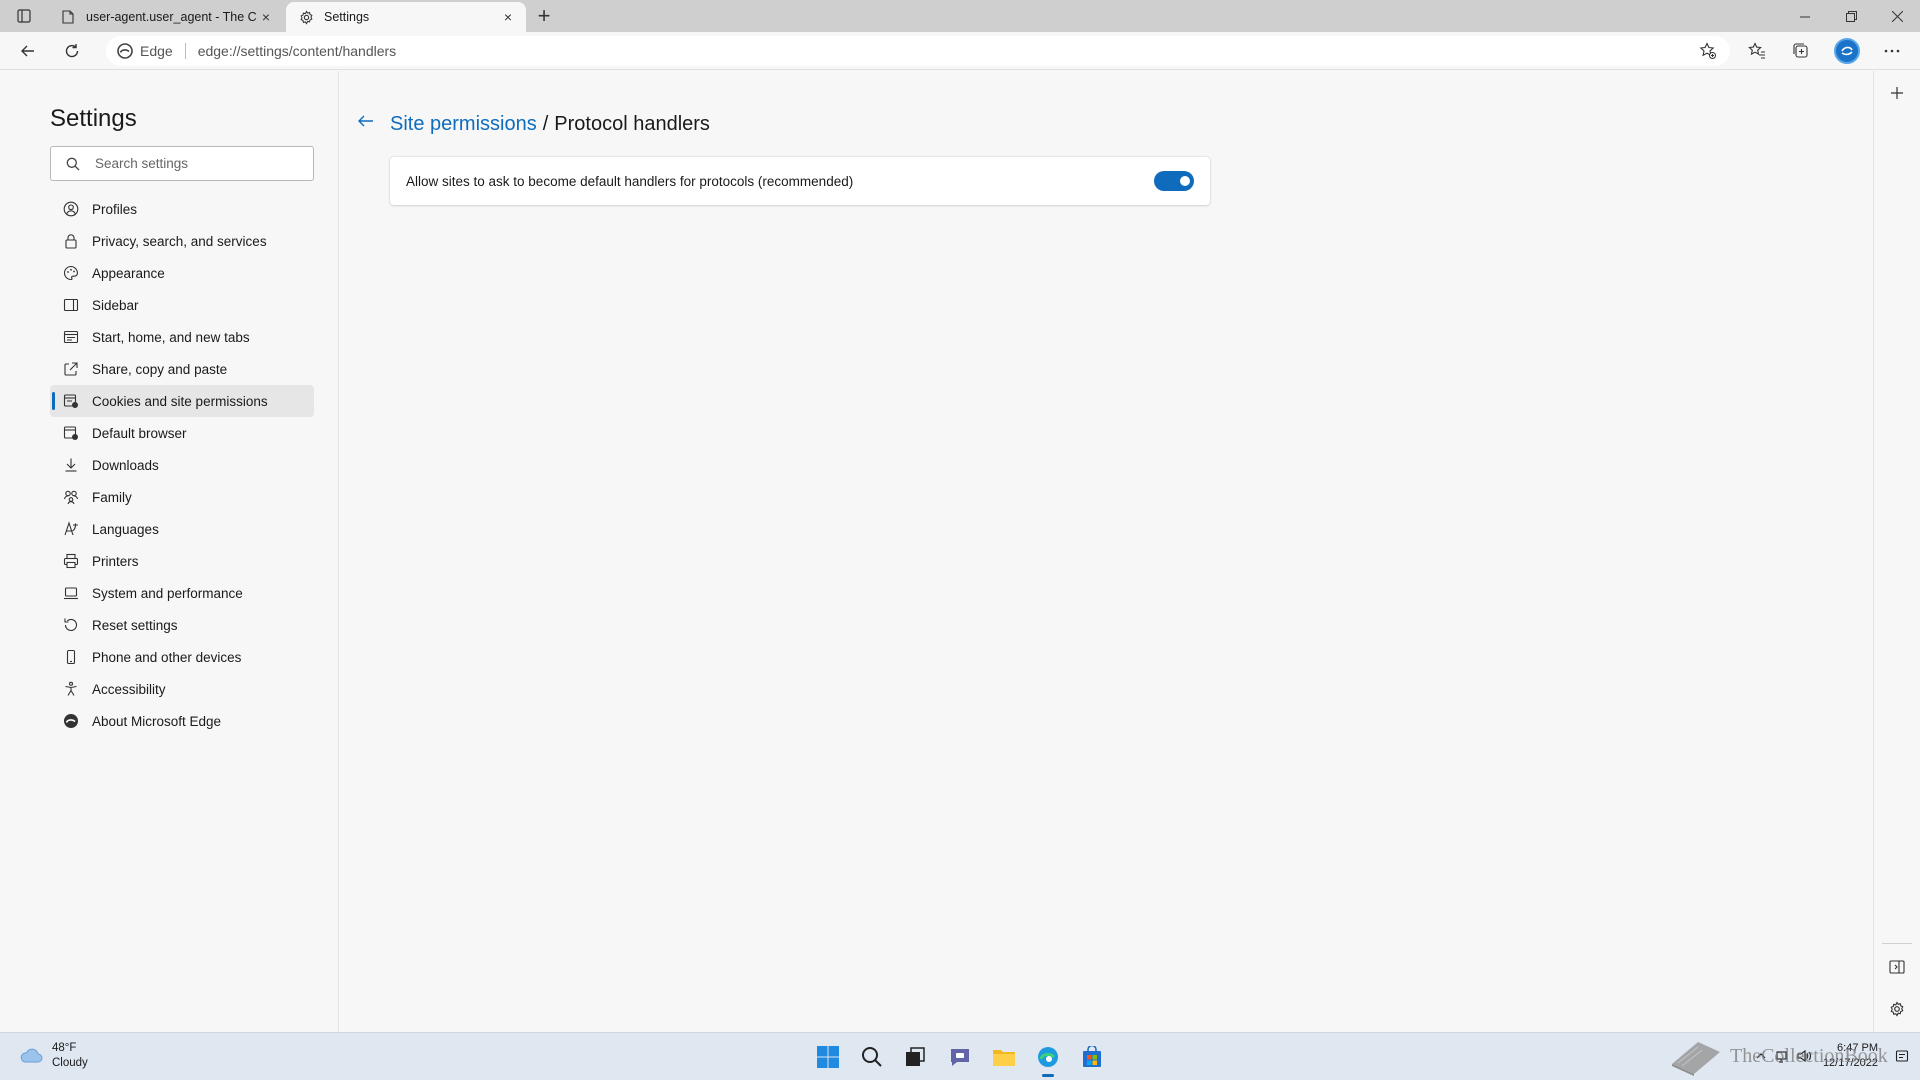  I want to click on close-icon, so click(1897, 16).